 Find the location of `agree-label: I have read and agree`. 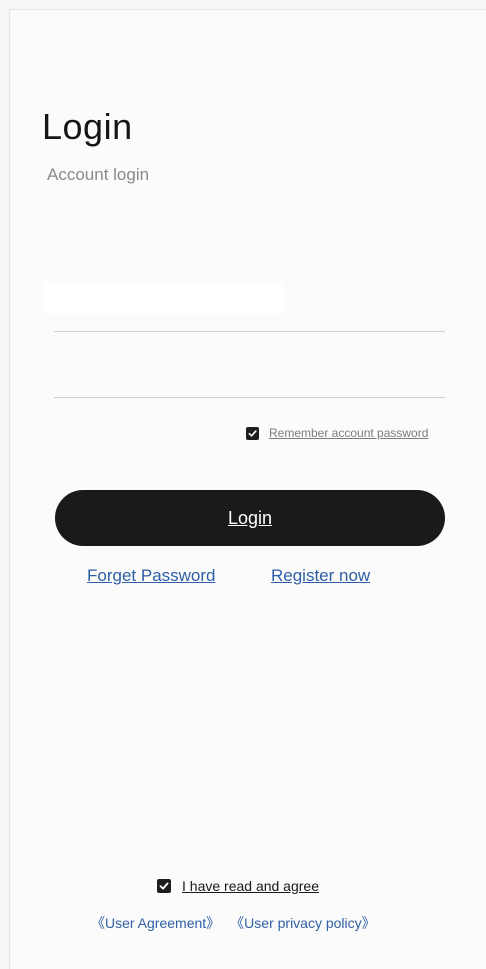

agree-label: I have read and agree is located at coordinates (250, 886).